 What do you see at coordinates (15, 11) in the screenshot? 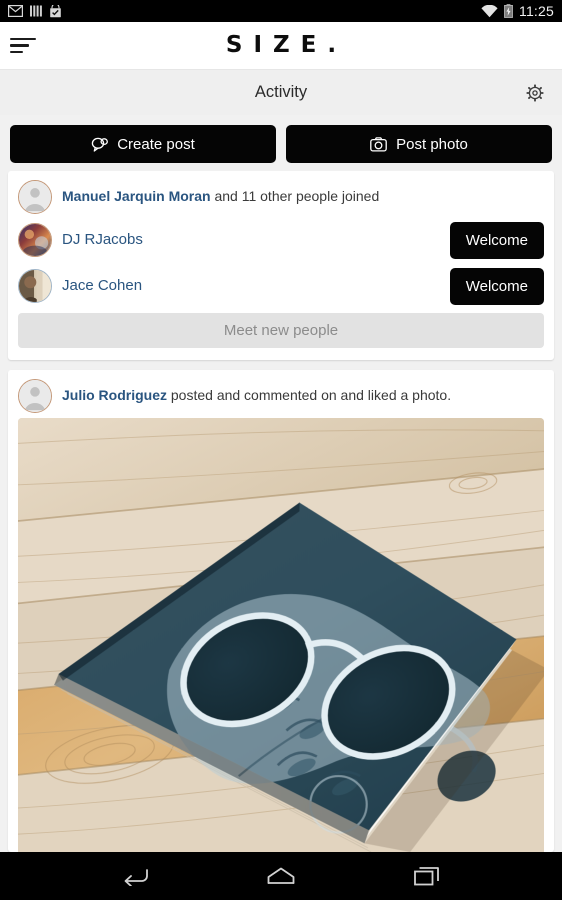
I see `gmail-icon` at bounding box center [15, 11].